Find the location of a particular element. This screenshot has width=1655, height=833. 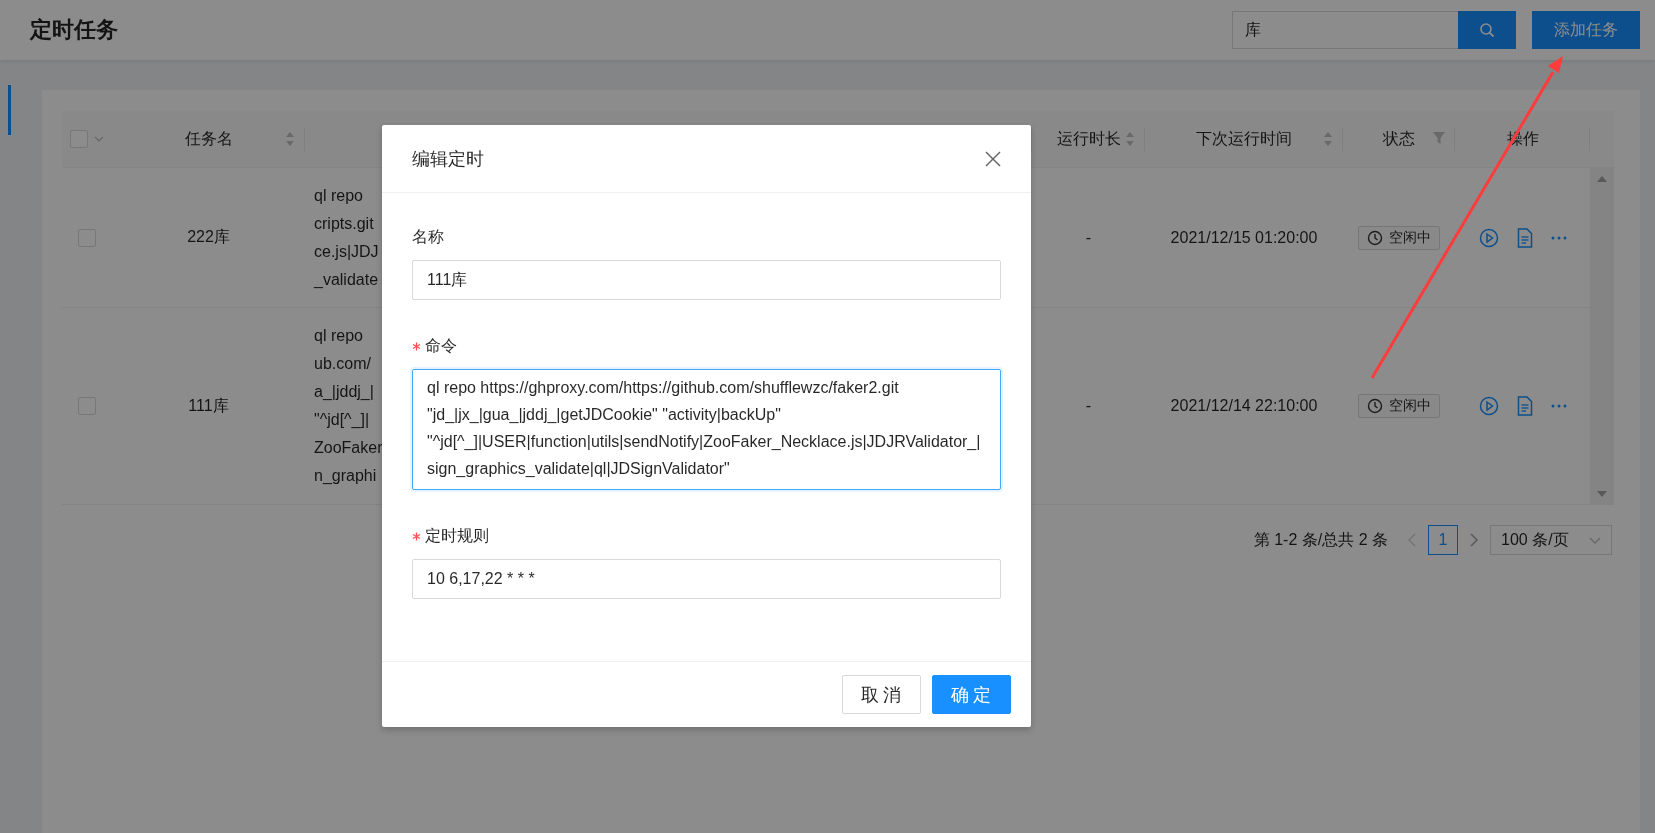

scrollbar is located at coordinates (1602, 336).